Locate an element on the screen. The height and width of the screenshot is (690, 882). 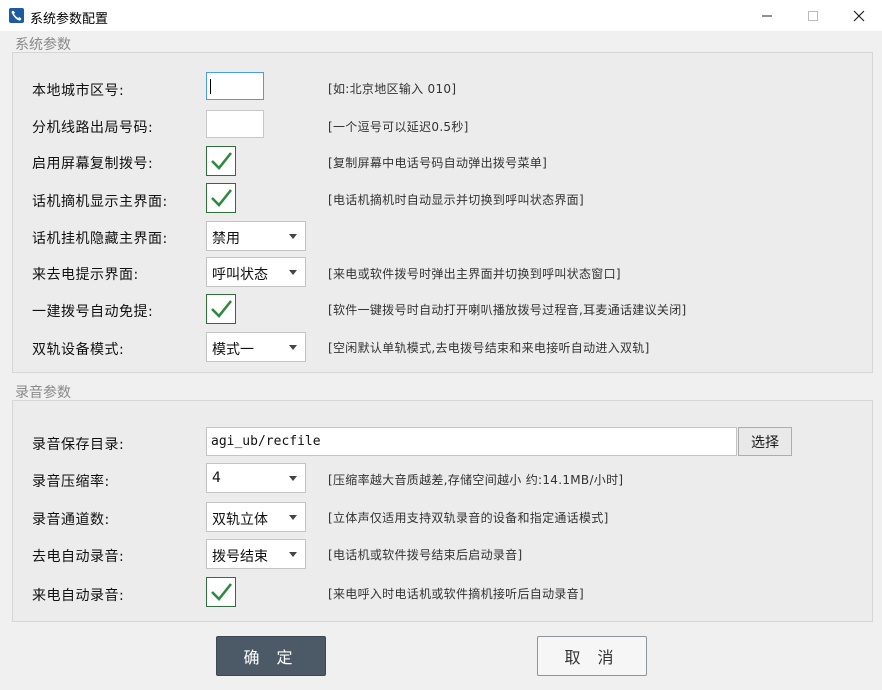
outgoing-record-select: 拨号结束 is located at coordinates (256, 554).